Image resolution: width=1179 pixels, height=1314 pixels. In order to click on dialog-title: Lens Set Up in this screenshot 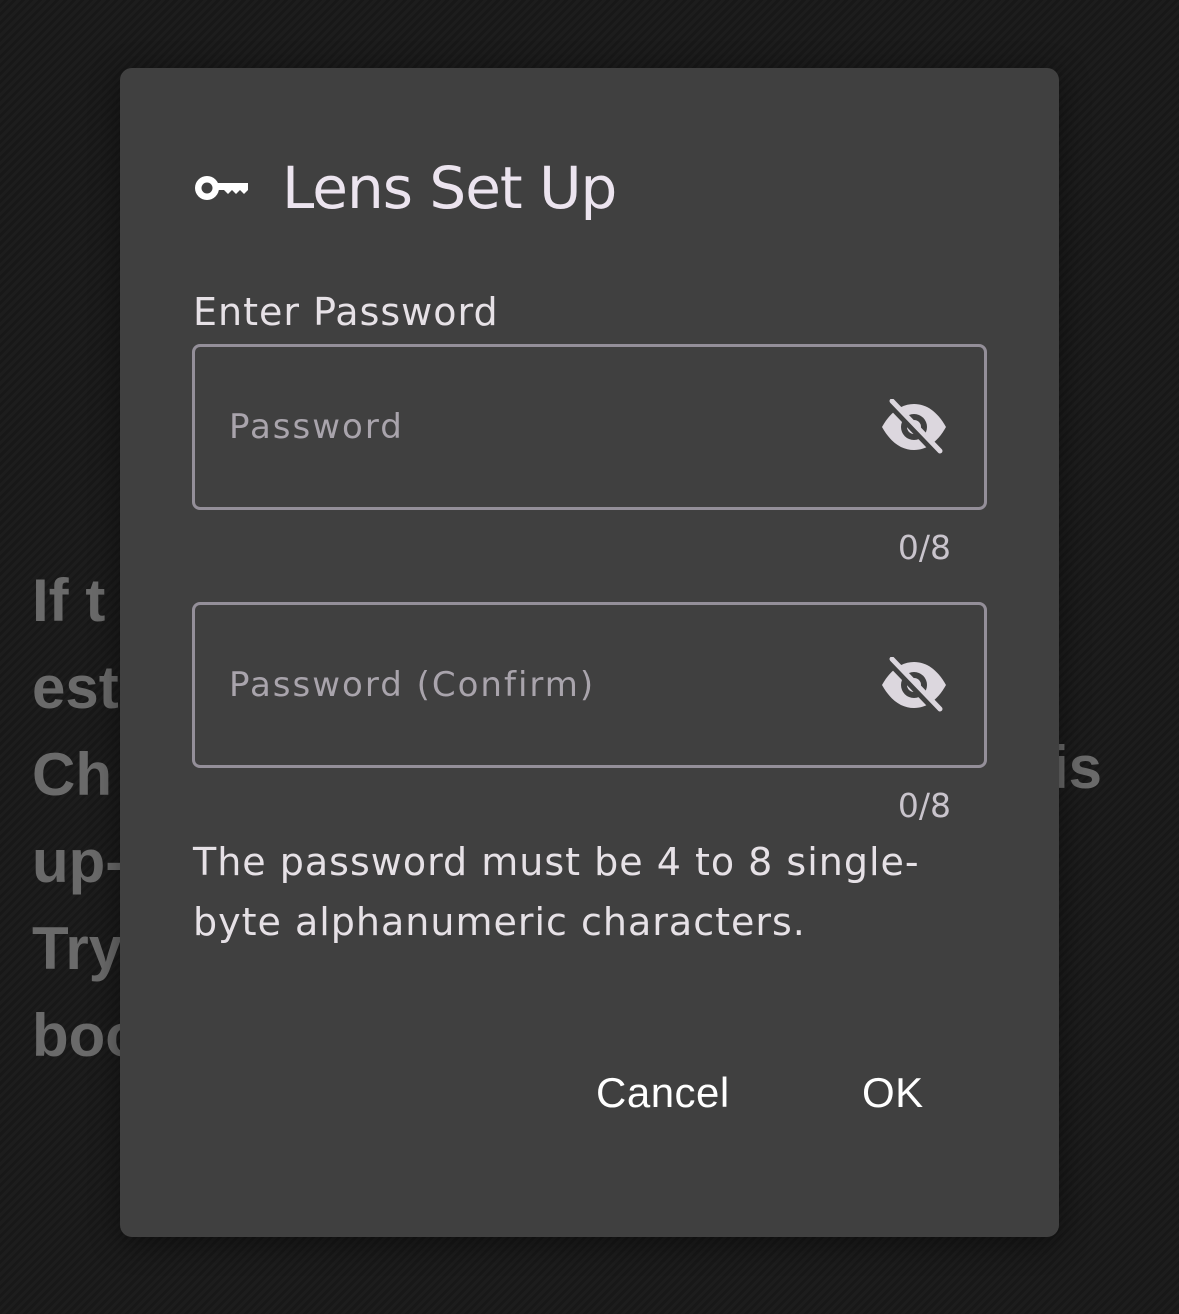, I will do `click(449, 188)`.